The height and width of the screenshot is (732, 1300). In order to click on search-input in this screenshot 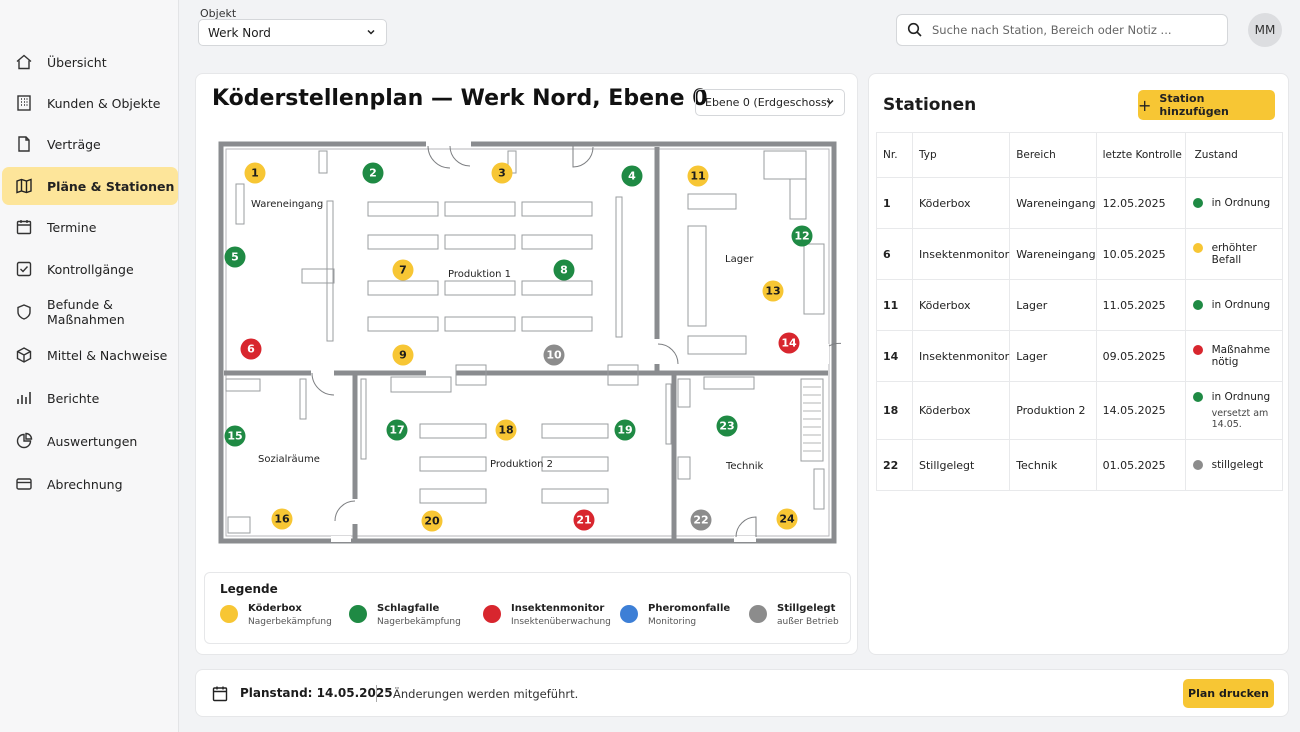, I will do `click(1072, 30)`.